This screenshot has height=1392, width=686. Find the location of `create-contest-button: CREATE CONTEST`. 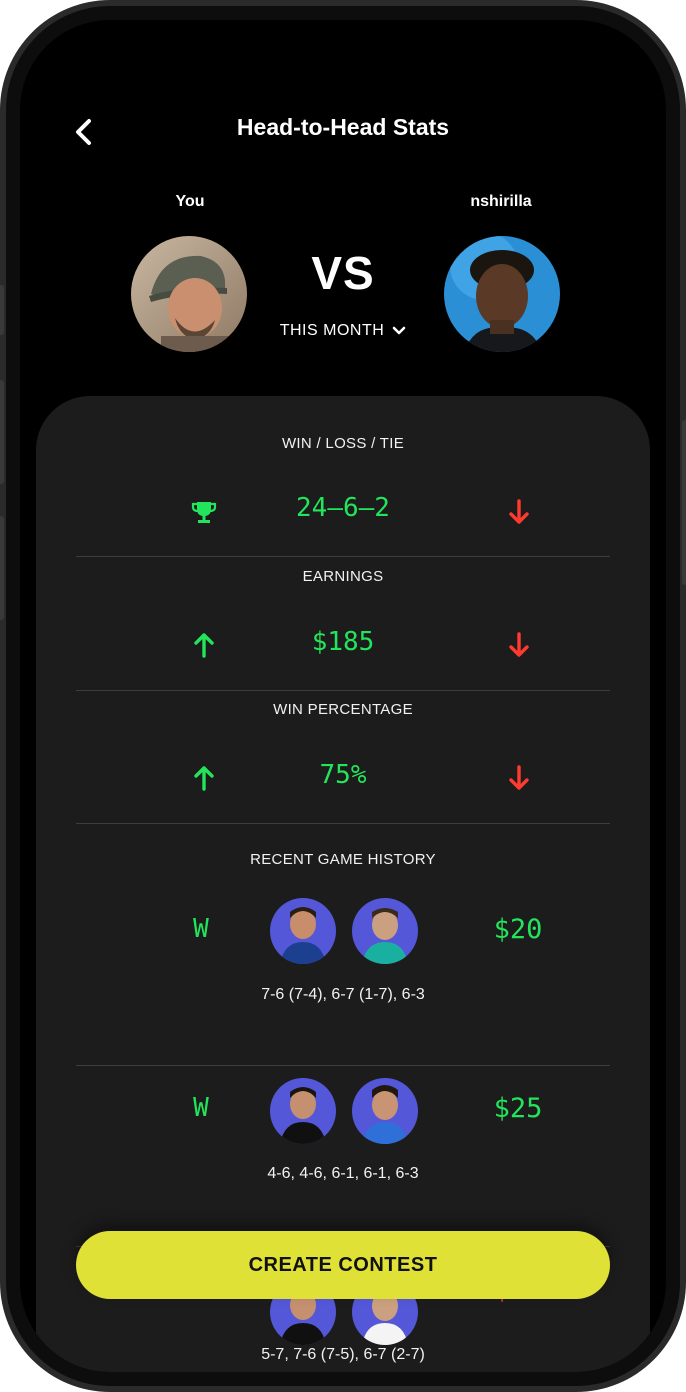

create-contest-button: CREATE CONTEST is located at coordinates (343, 1265).